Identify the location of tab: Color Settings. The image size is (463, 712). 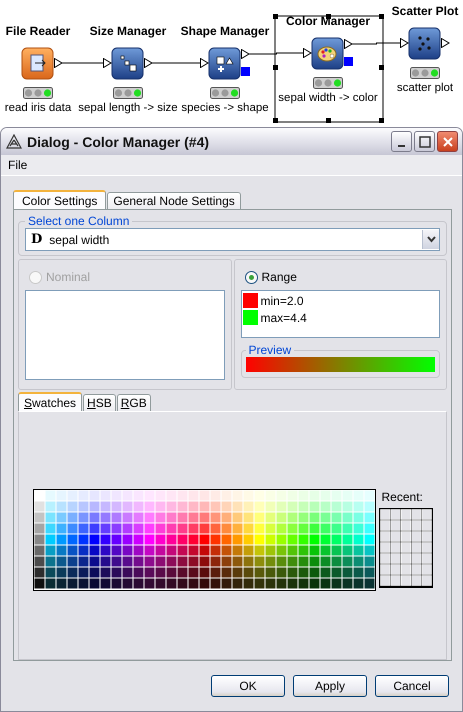
(59, 199).